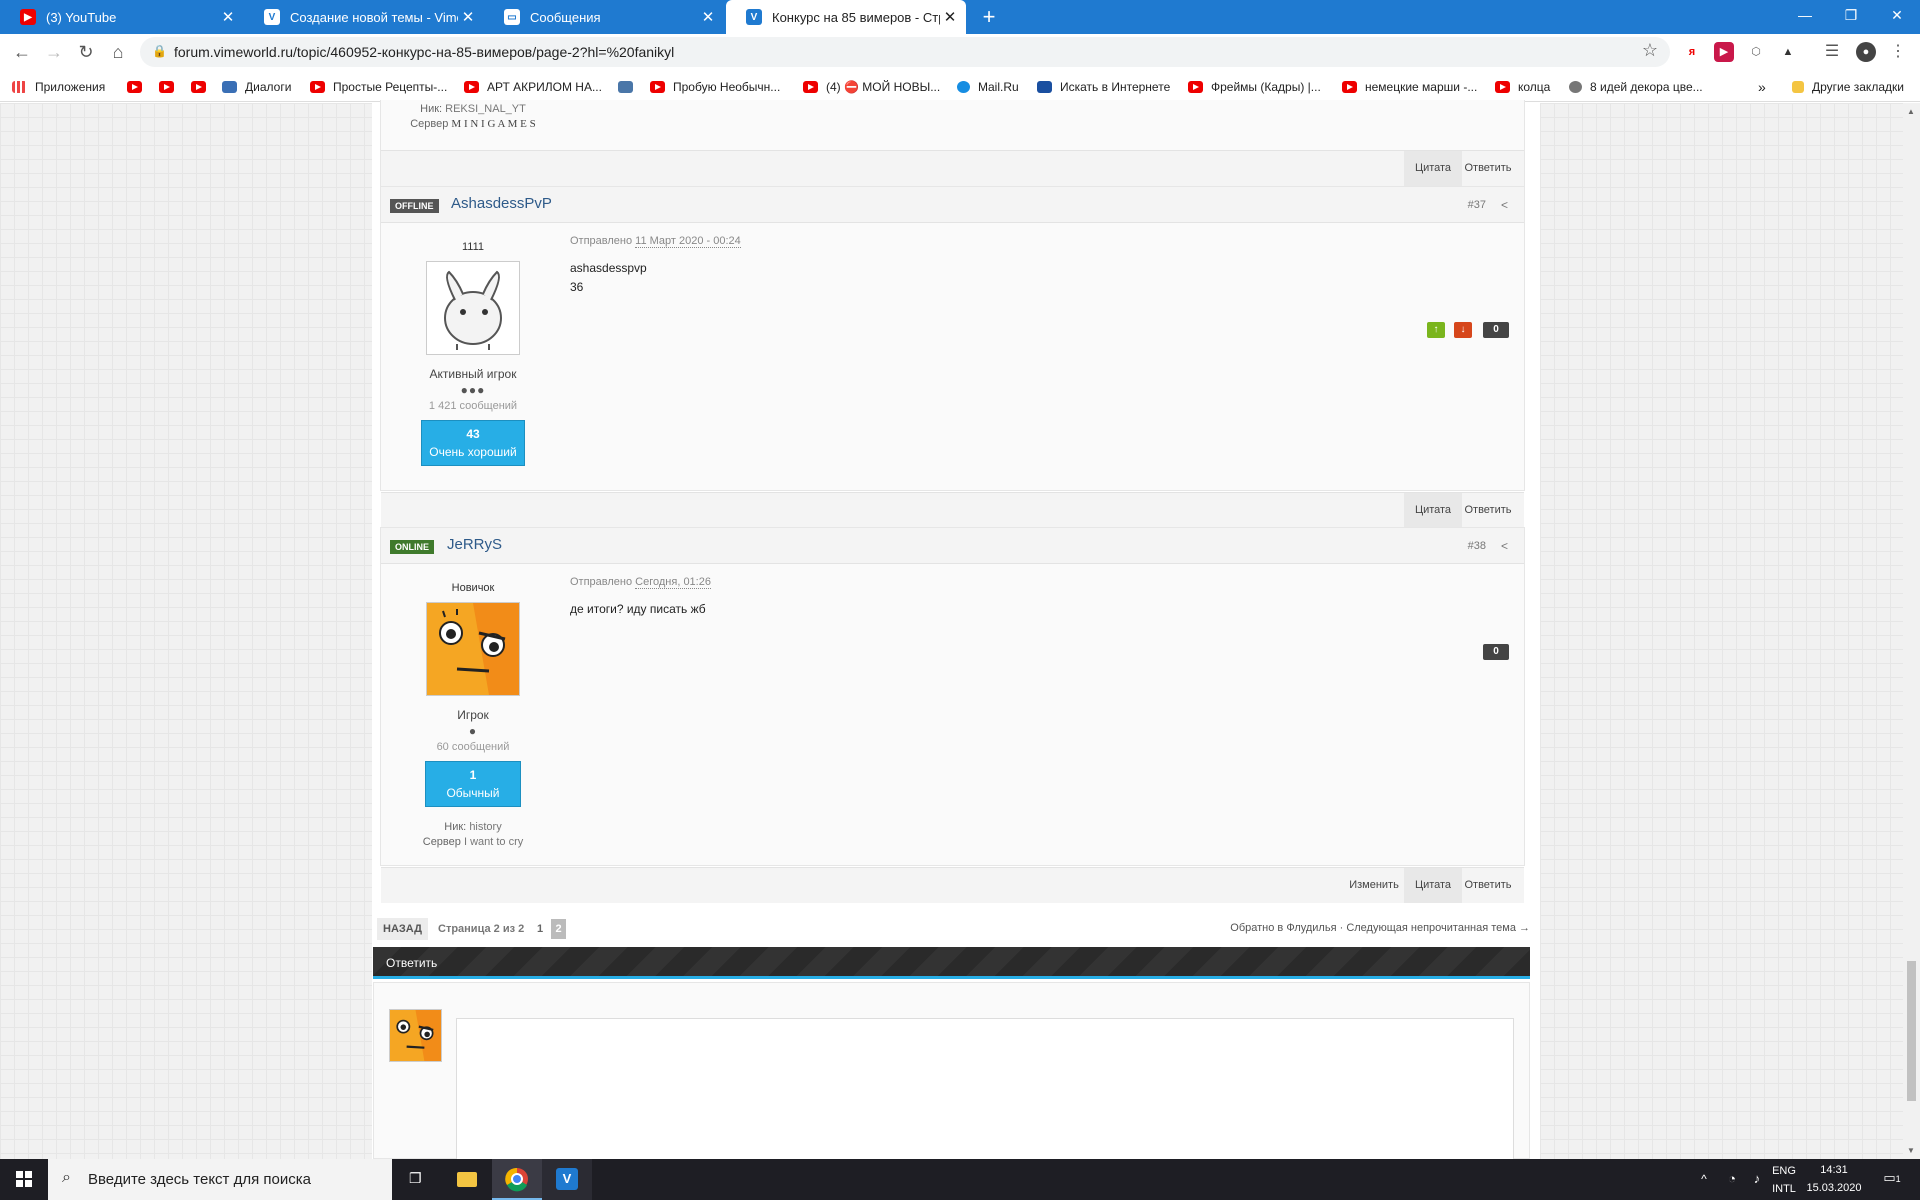 This screenshot has height=1200, width=1920. Describe the element at coordinates (24, 1179) in the screenshot. I see `start-button` at that location.